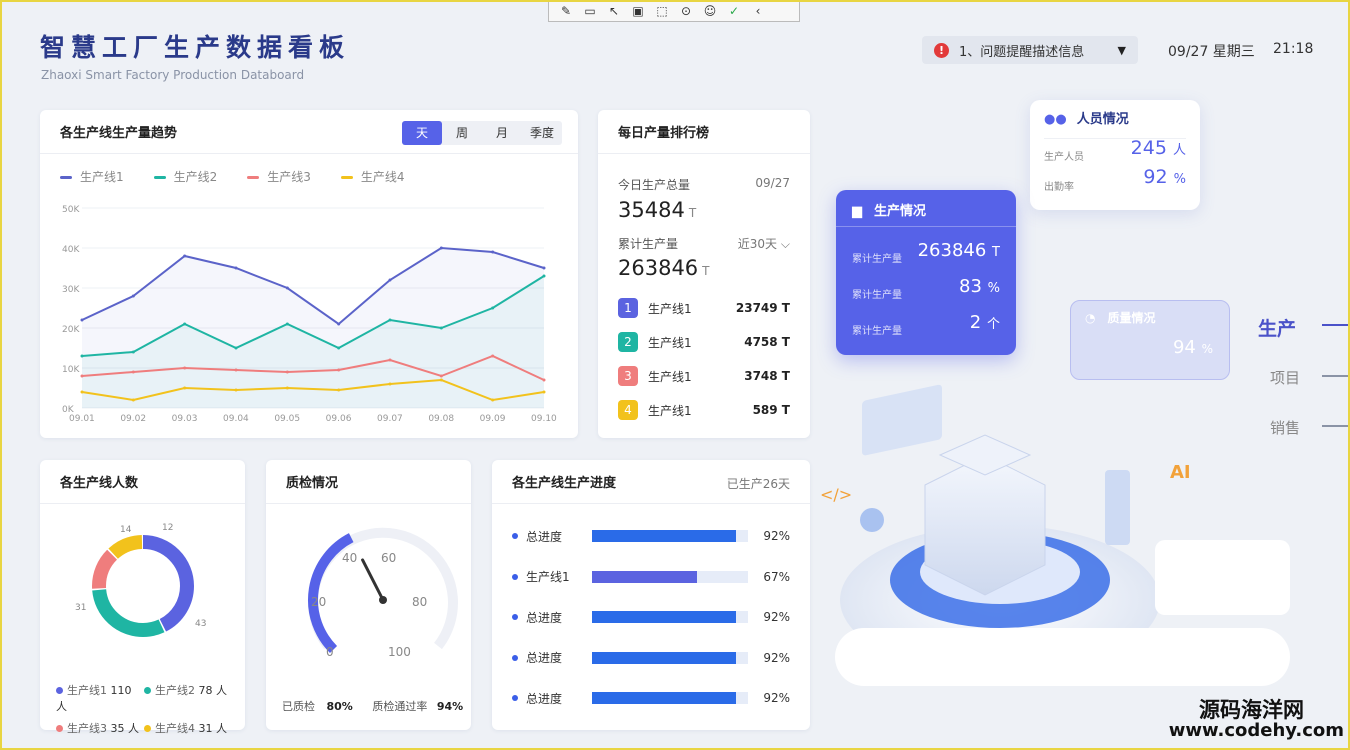  What do you see at coordinates (993, 324) in the screenshot?
I see `unit: 个` at bounding box center [993, 324].